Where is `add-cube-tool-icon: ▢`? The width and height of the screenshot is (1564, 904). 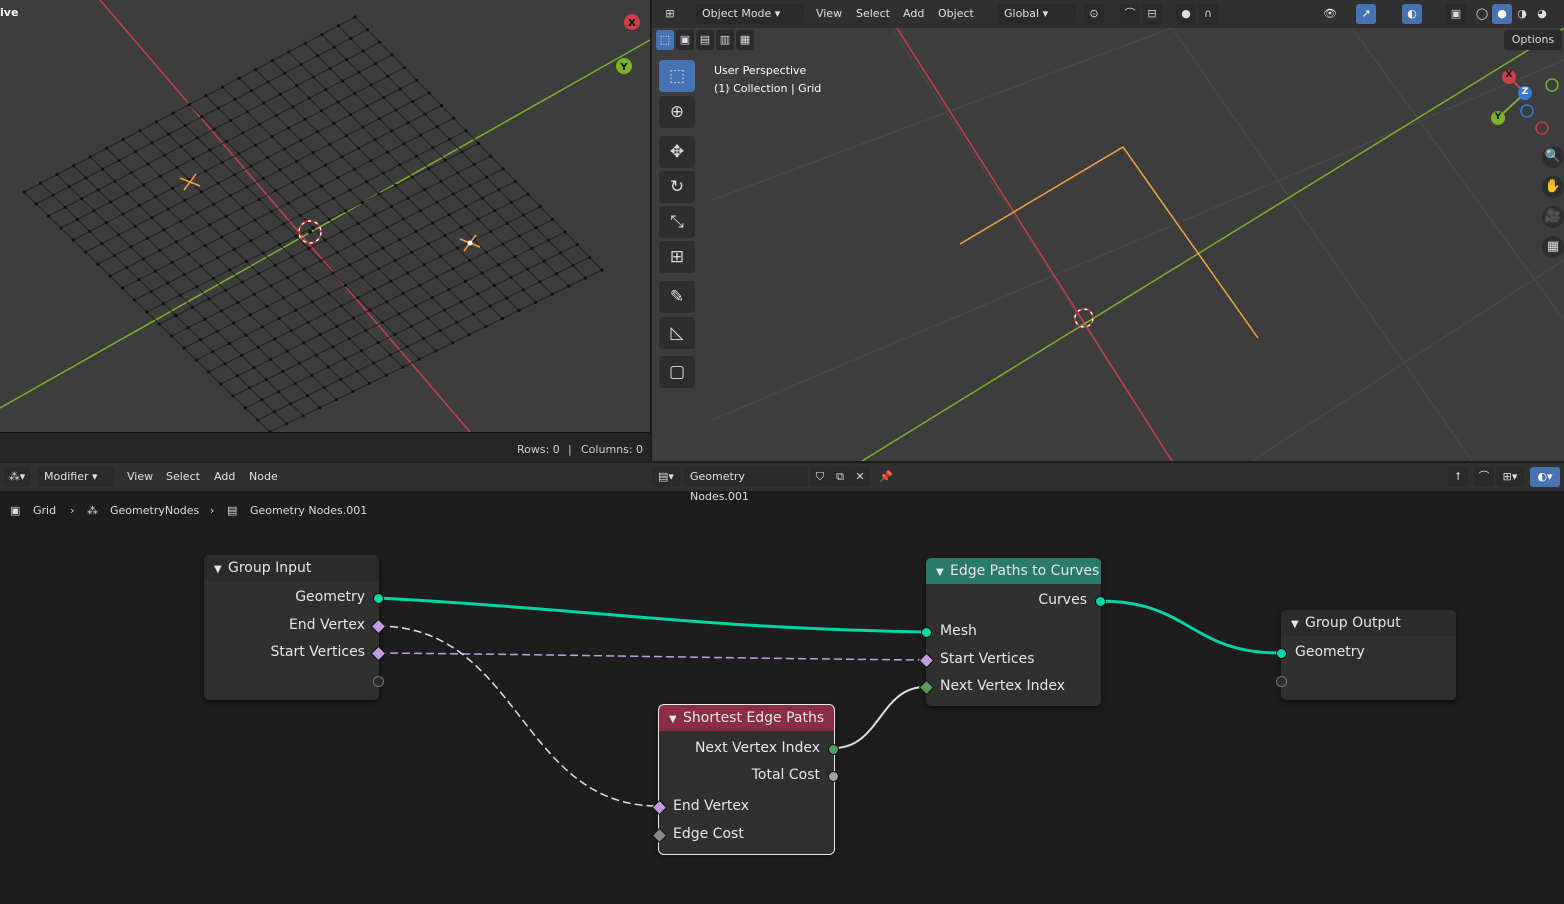 add-cube-tool-icon: ▢ is located at coordinates (677, 372).